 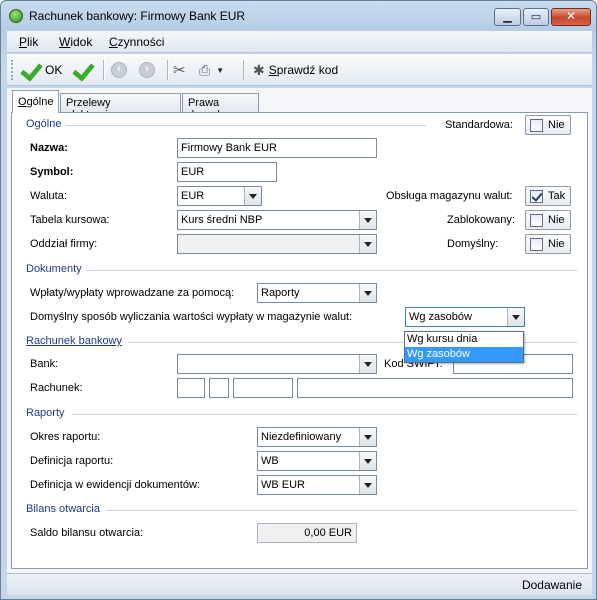 What do you see at coordinates (536, 125) in the screenshot?
I see `standard-checkbox-box` at bounding box center [536, 125].